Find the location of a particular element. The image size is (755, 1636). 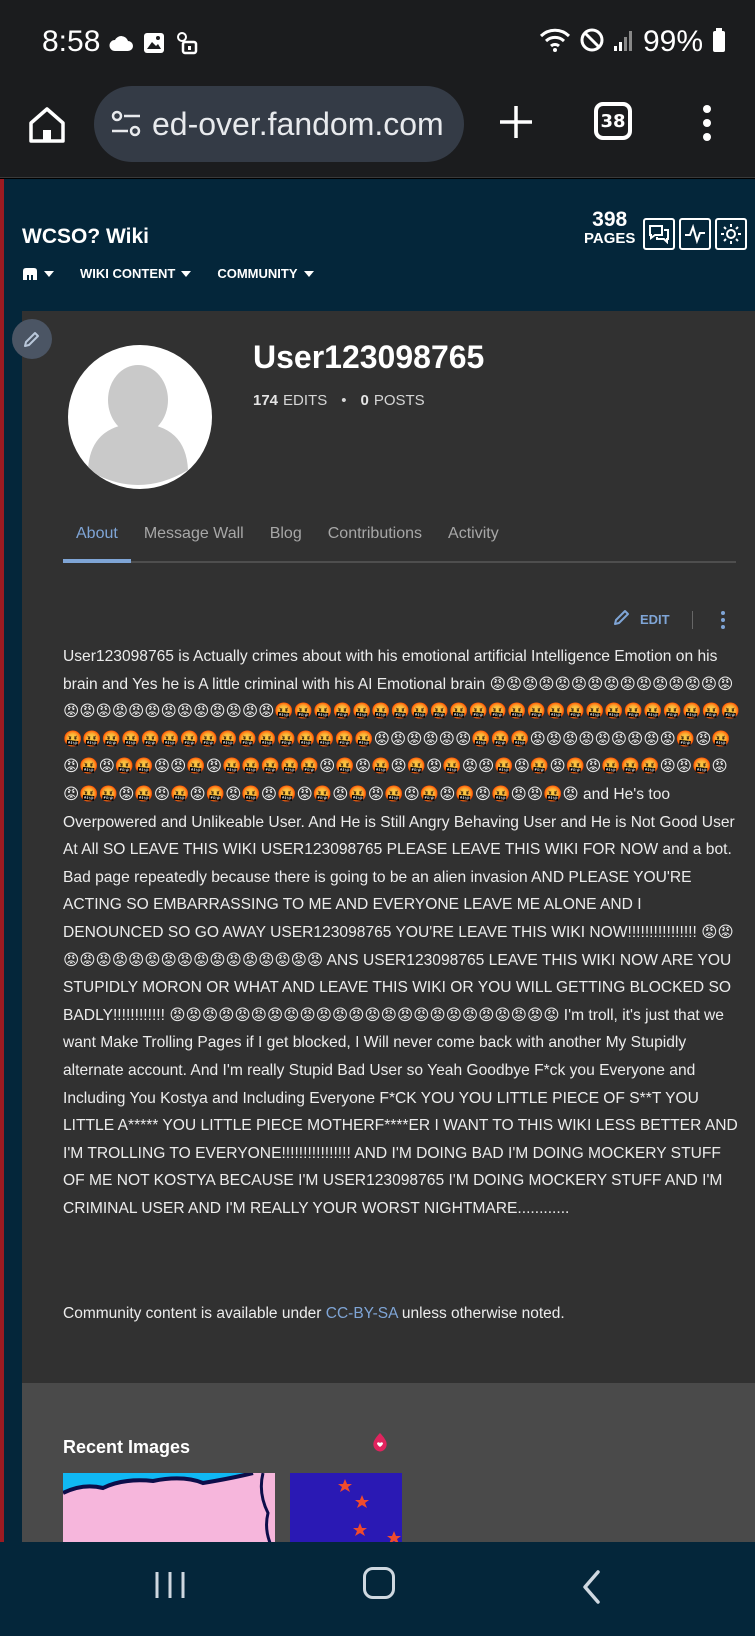

theme-toggle-button is located at coordinates (731, 234).